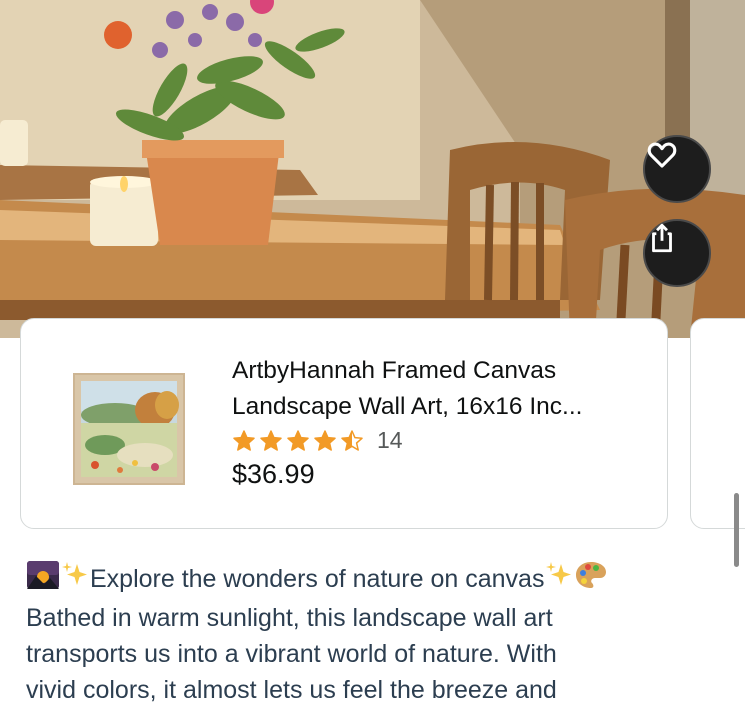 The image size is (745, 708). What do you see at coordinates (43, 580) in the screenshot?
I see `sunset-icon` at bounding box center [43, 580].